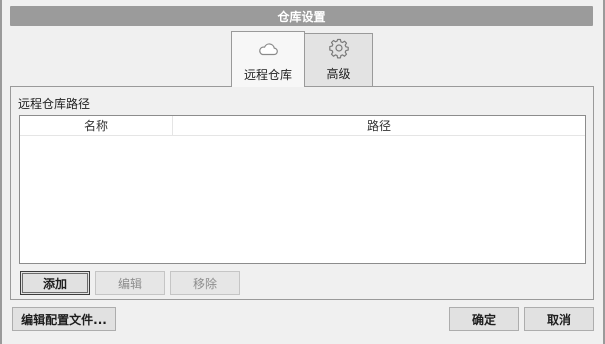  I want to click on cloud-icon, so click(268, 49).